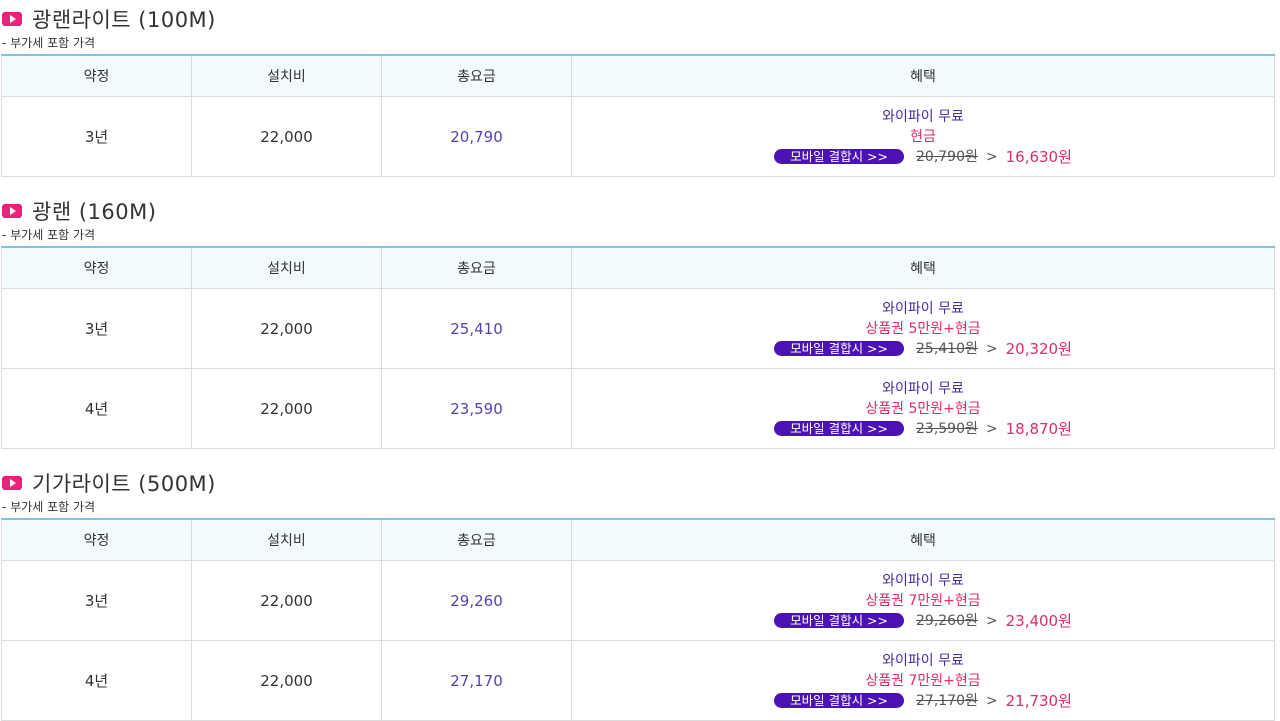 The width and height of the screenshot is (1280, 721). Describe the element at coordinates (947, 620) in the screenshot. I see `old-price: 29,260원` at that location.